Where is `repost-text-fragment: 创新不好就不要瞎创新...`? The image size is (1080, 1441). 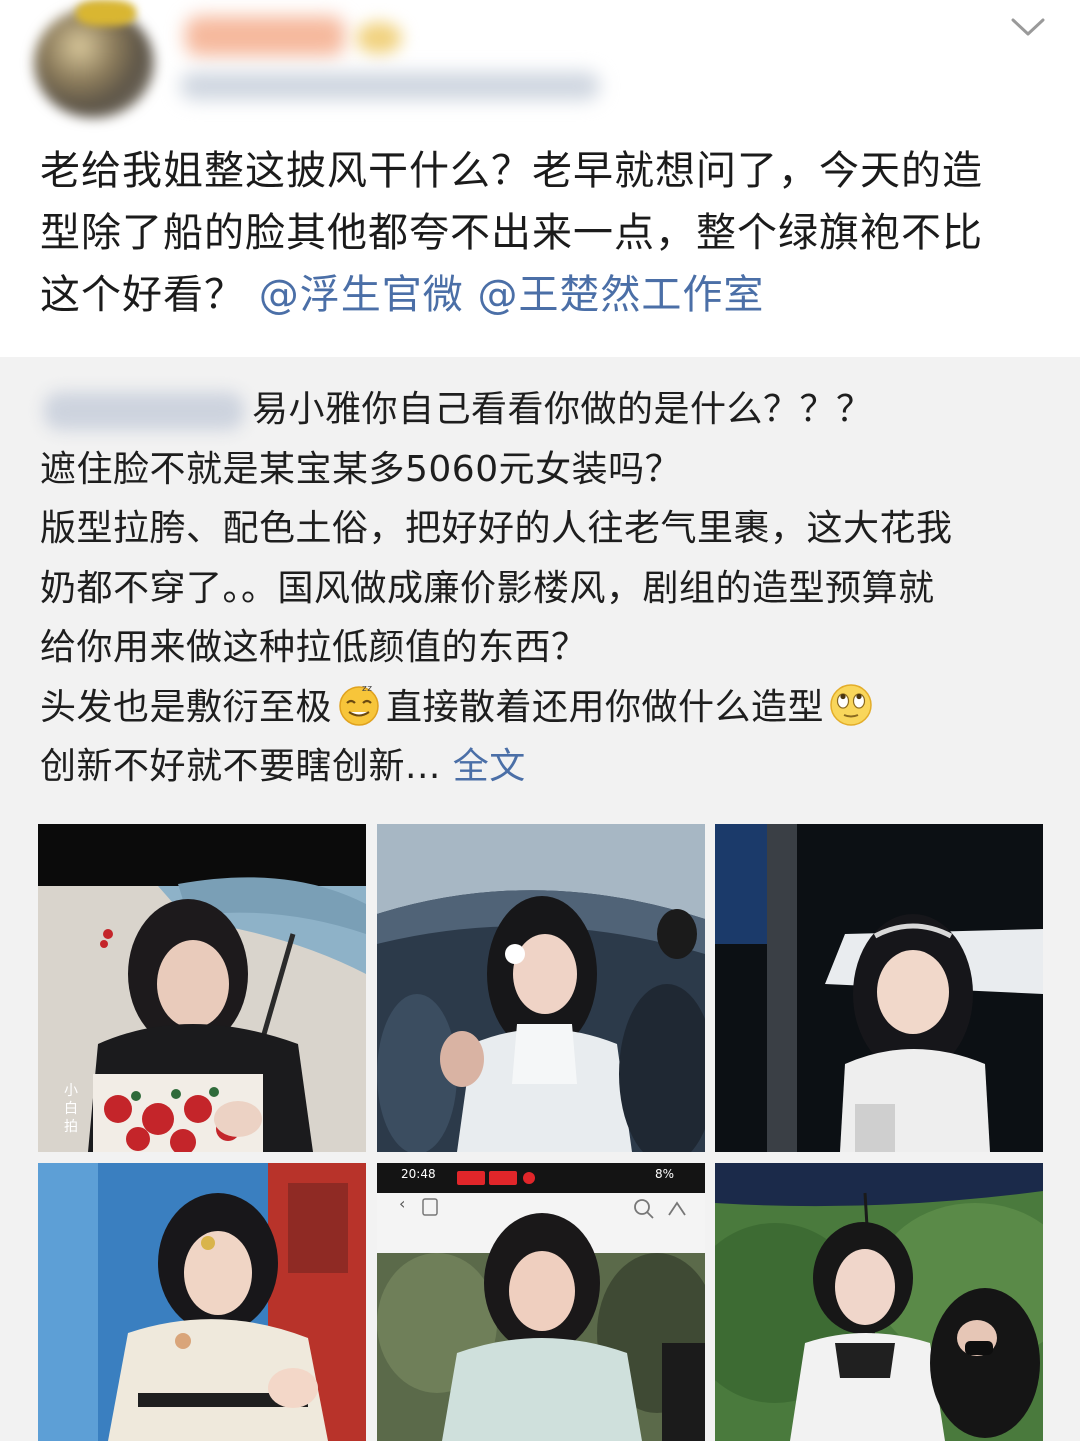 repost-text-fragment: 创新不好就不要瞎创新... is located at coordinates (240, 766).